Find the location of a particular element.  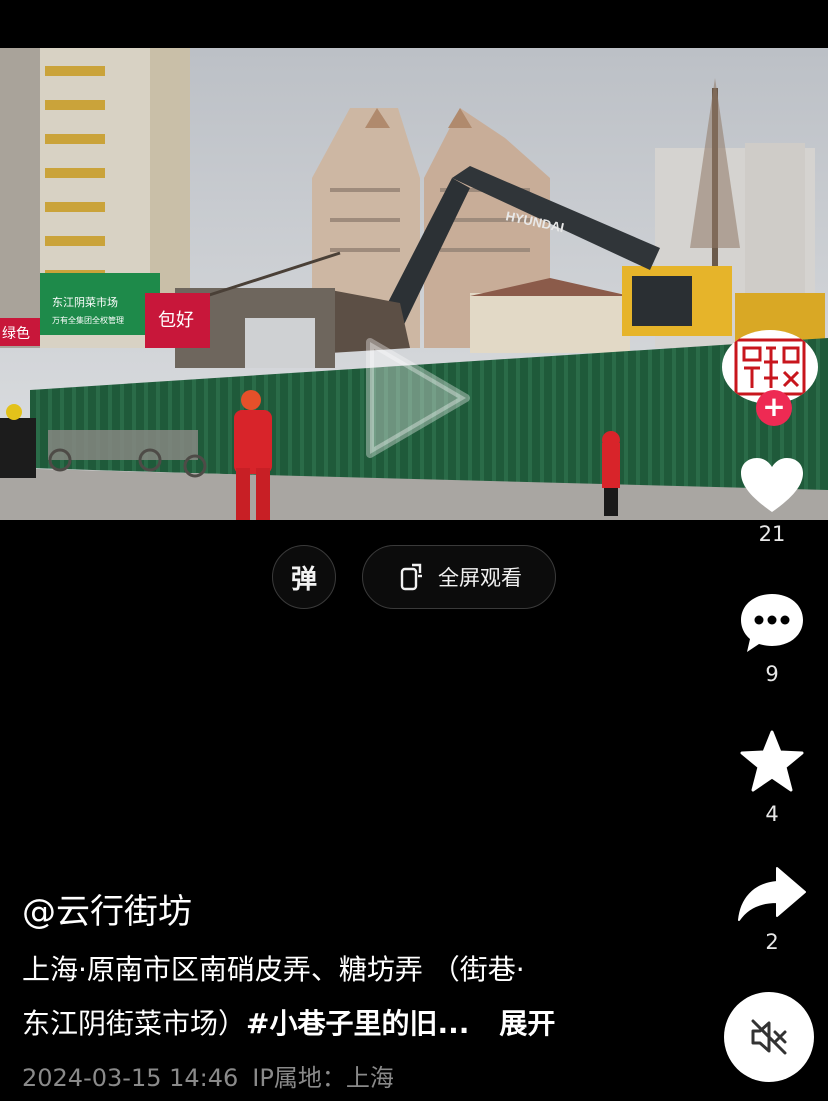

star-icon is located at coordinates (772, 761).